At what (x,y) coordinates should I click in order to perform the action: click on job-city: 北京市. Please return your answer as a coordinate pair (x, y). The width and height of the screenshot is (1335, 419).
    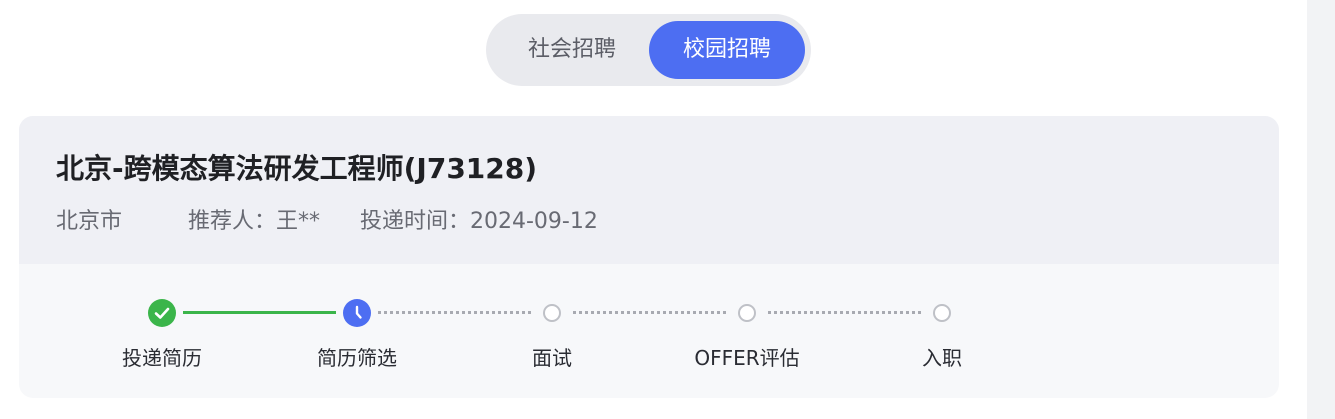
    Looking at the image, I should click on (89, 221).